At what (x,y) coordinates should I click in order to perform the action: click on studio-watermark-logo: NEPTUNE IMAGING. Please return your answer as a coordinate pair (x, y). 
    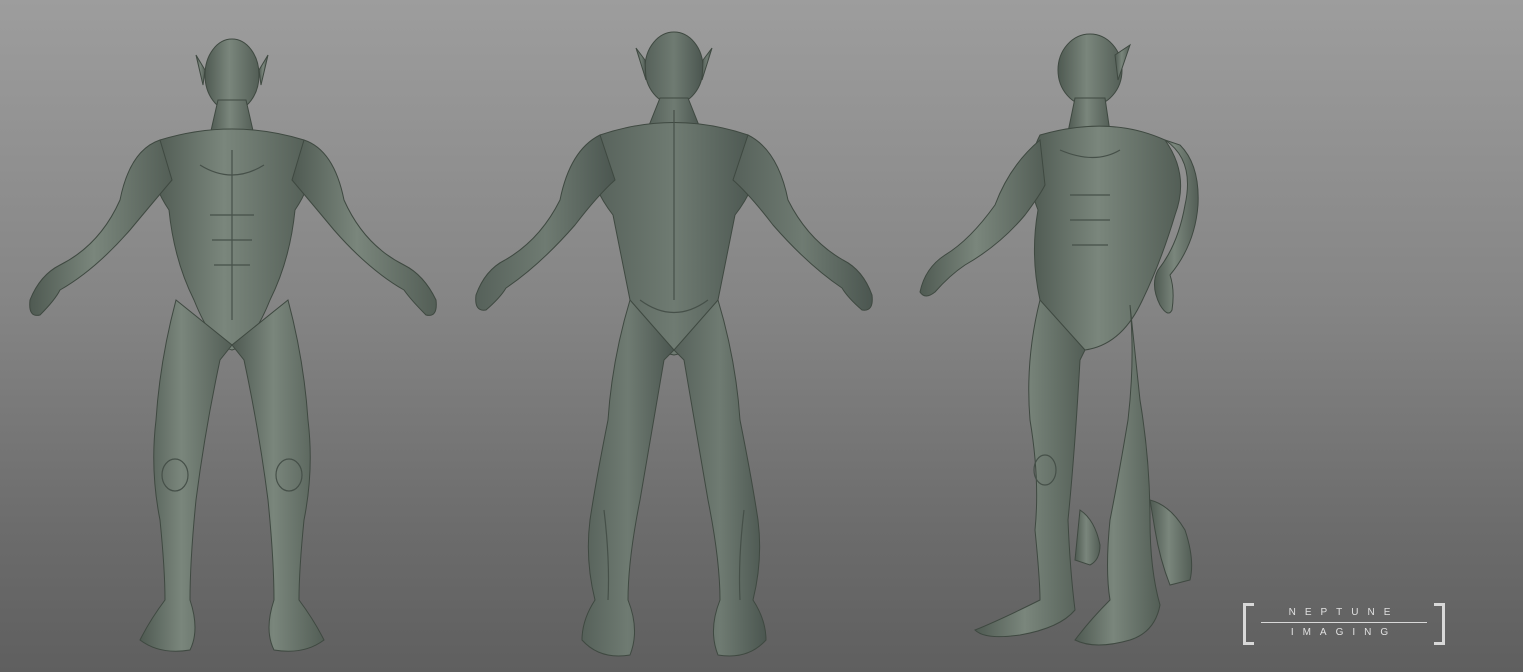
    Looking at the image, I should click on (1344, 624).